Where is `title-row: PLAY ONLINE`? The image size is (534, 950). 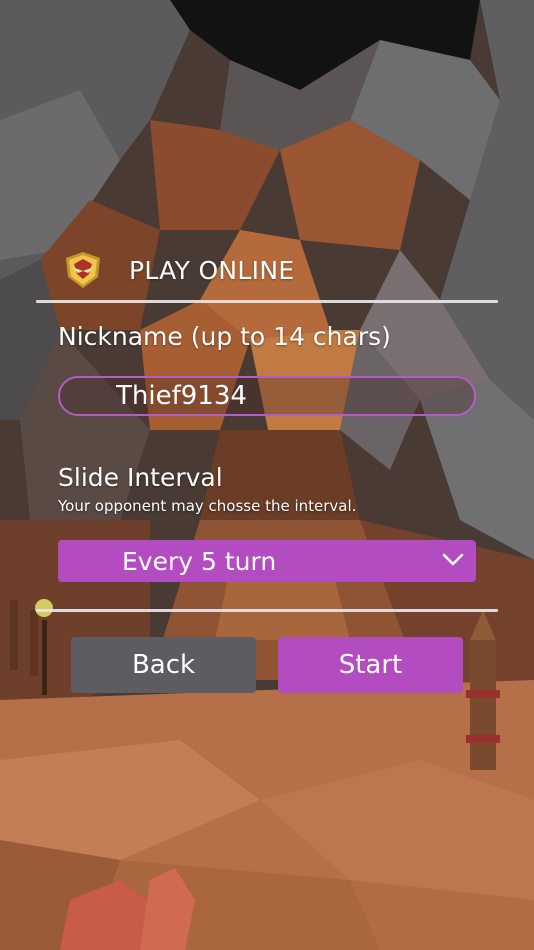
title-row: PLAY ONLINE is located at coordinates (178, 270).